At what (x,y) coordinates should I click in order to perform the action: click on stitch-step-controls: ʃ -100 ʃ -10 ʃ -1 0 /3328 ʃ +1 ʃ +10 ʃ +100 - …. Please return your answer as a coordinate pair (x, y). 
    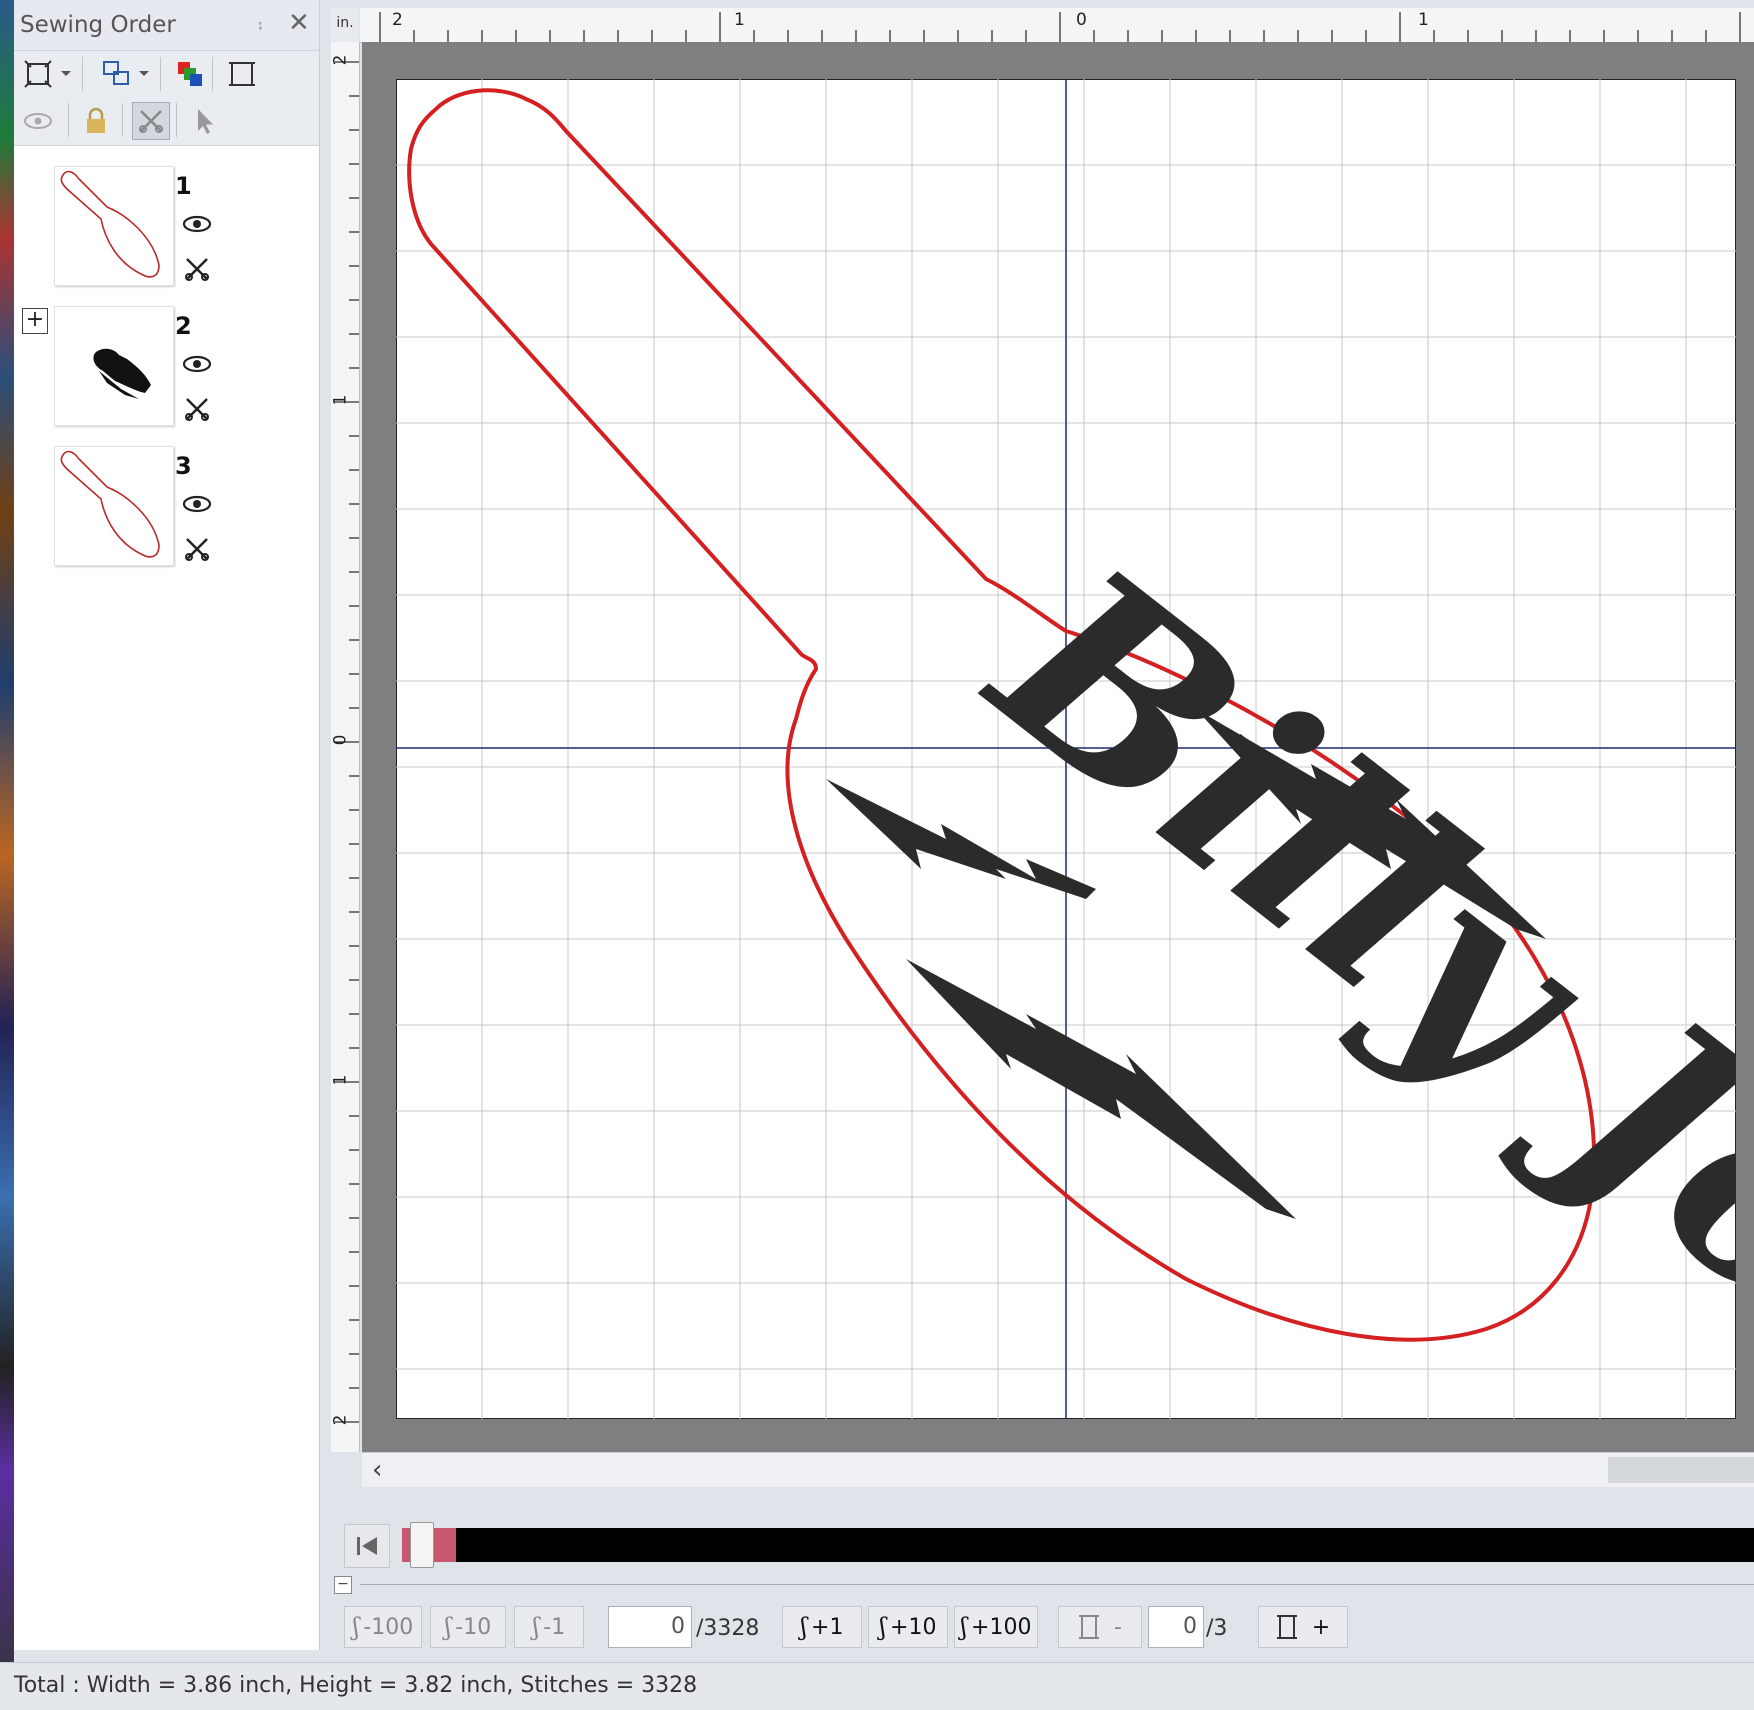
    Looking at the image, I should click on (1047, 1628).